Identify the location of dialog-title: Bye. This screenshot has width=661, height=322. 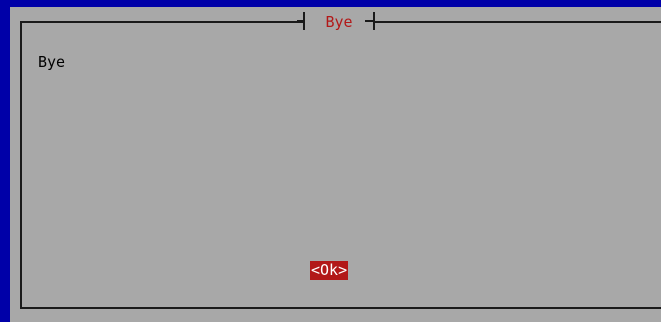
(339, 22).